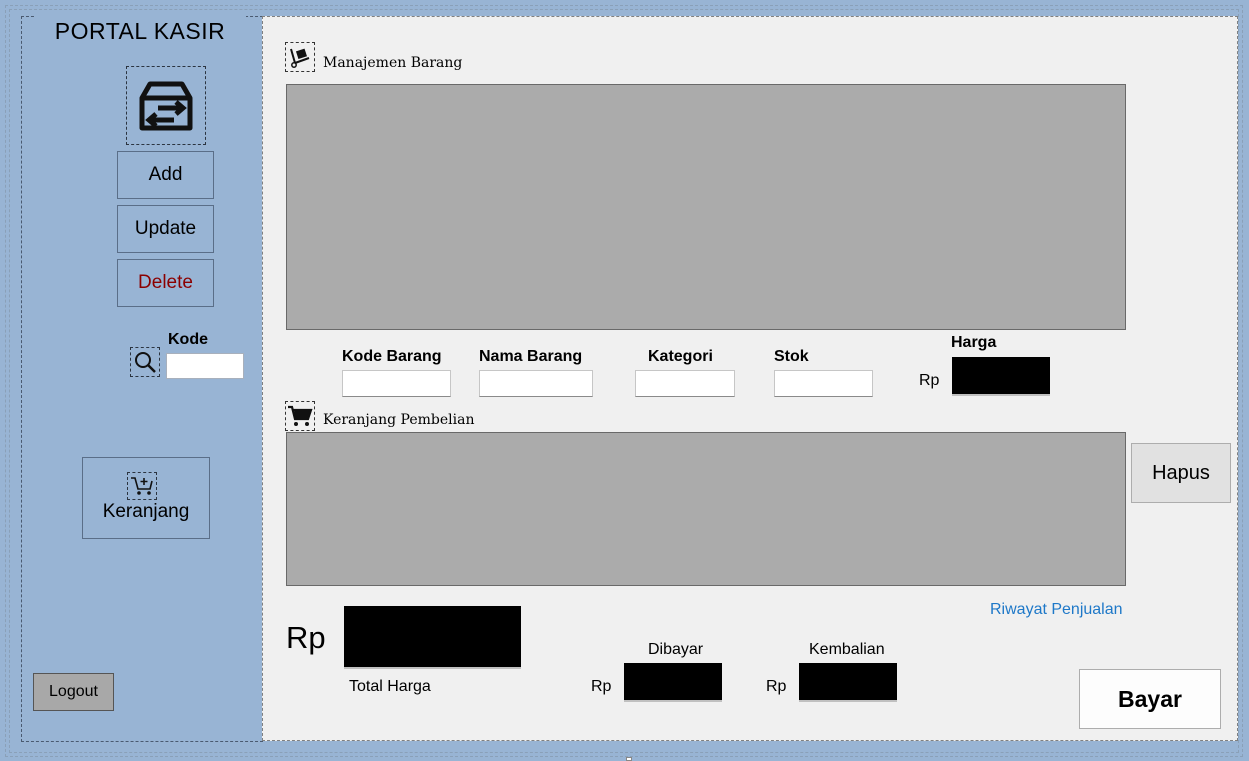 This screenshot has height=761, width=1249. I want to click on dibayar-currency: Rp, so click(601, 686).